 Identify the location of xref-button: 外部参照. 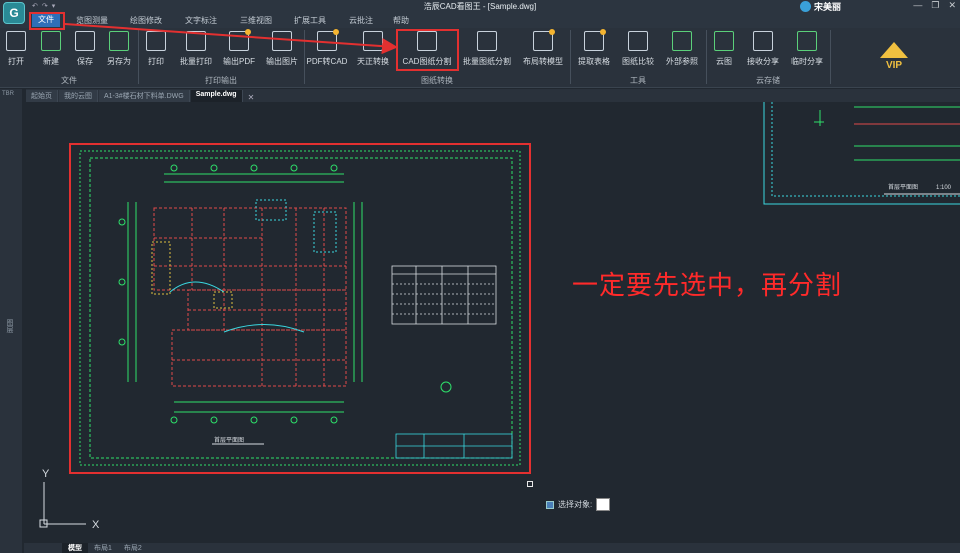
(682, 49).